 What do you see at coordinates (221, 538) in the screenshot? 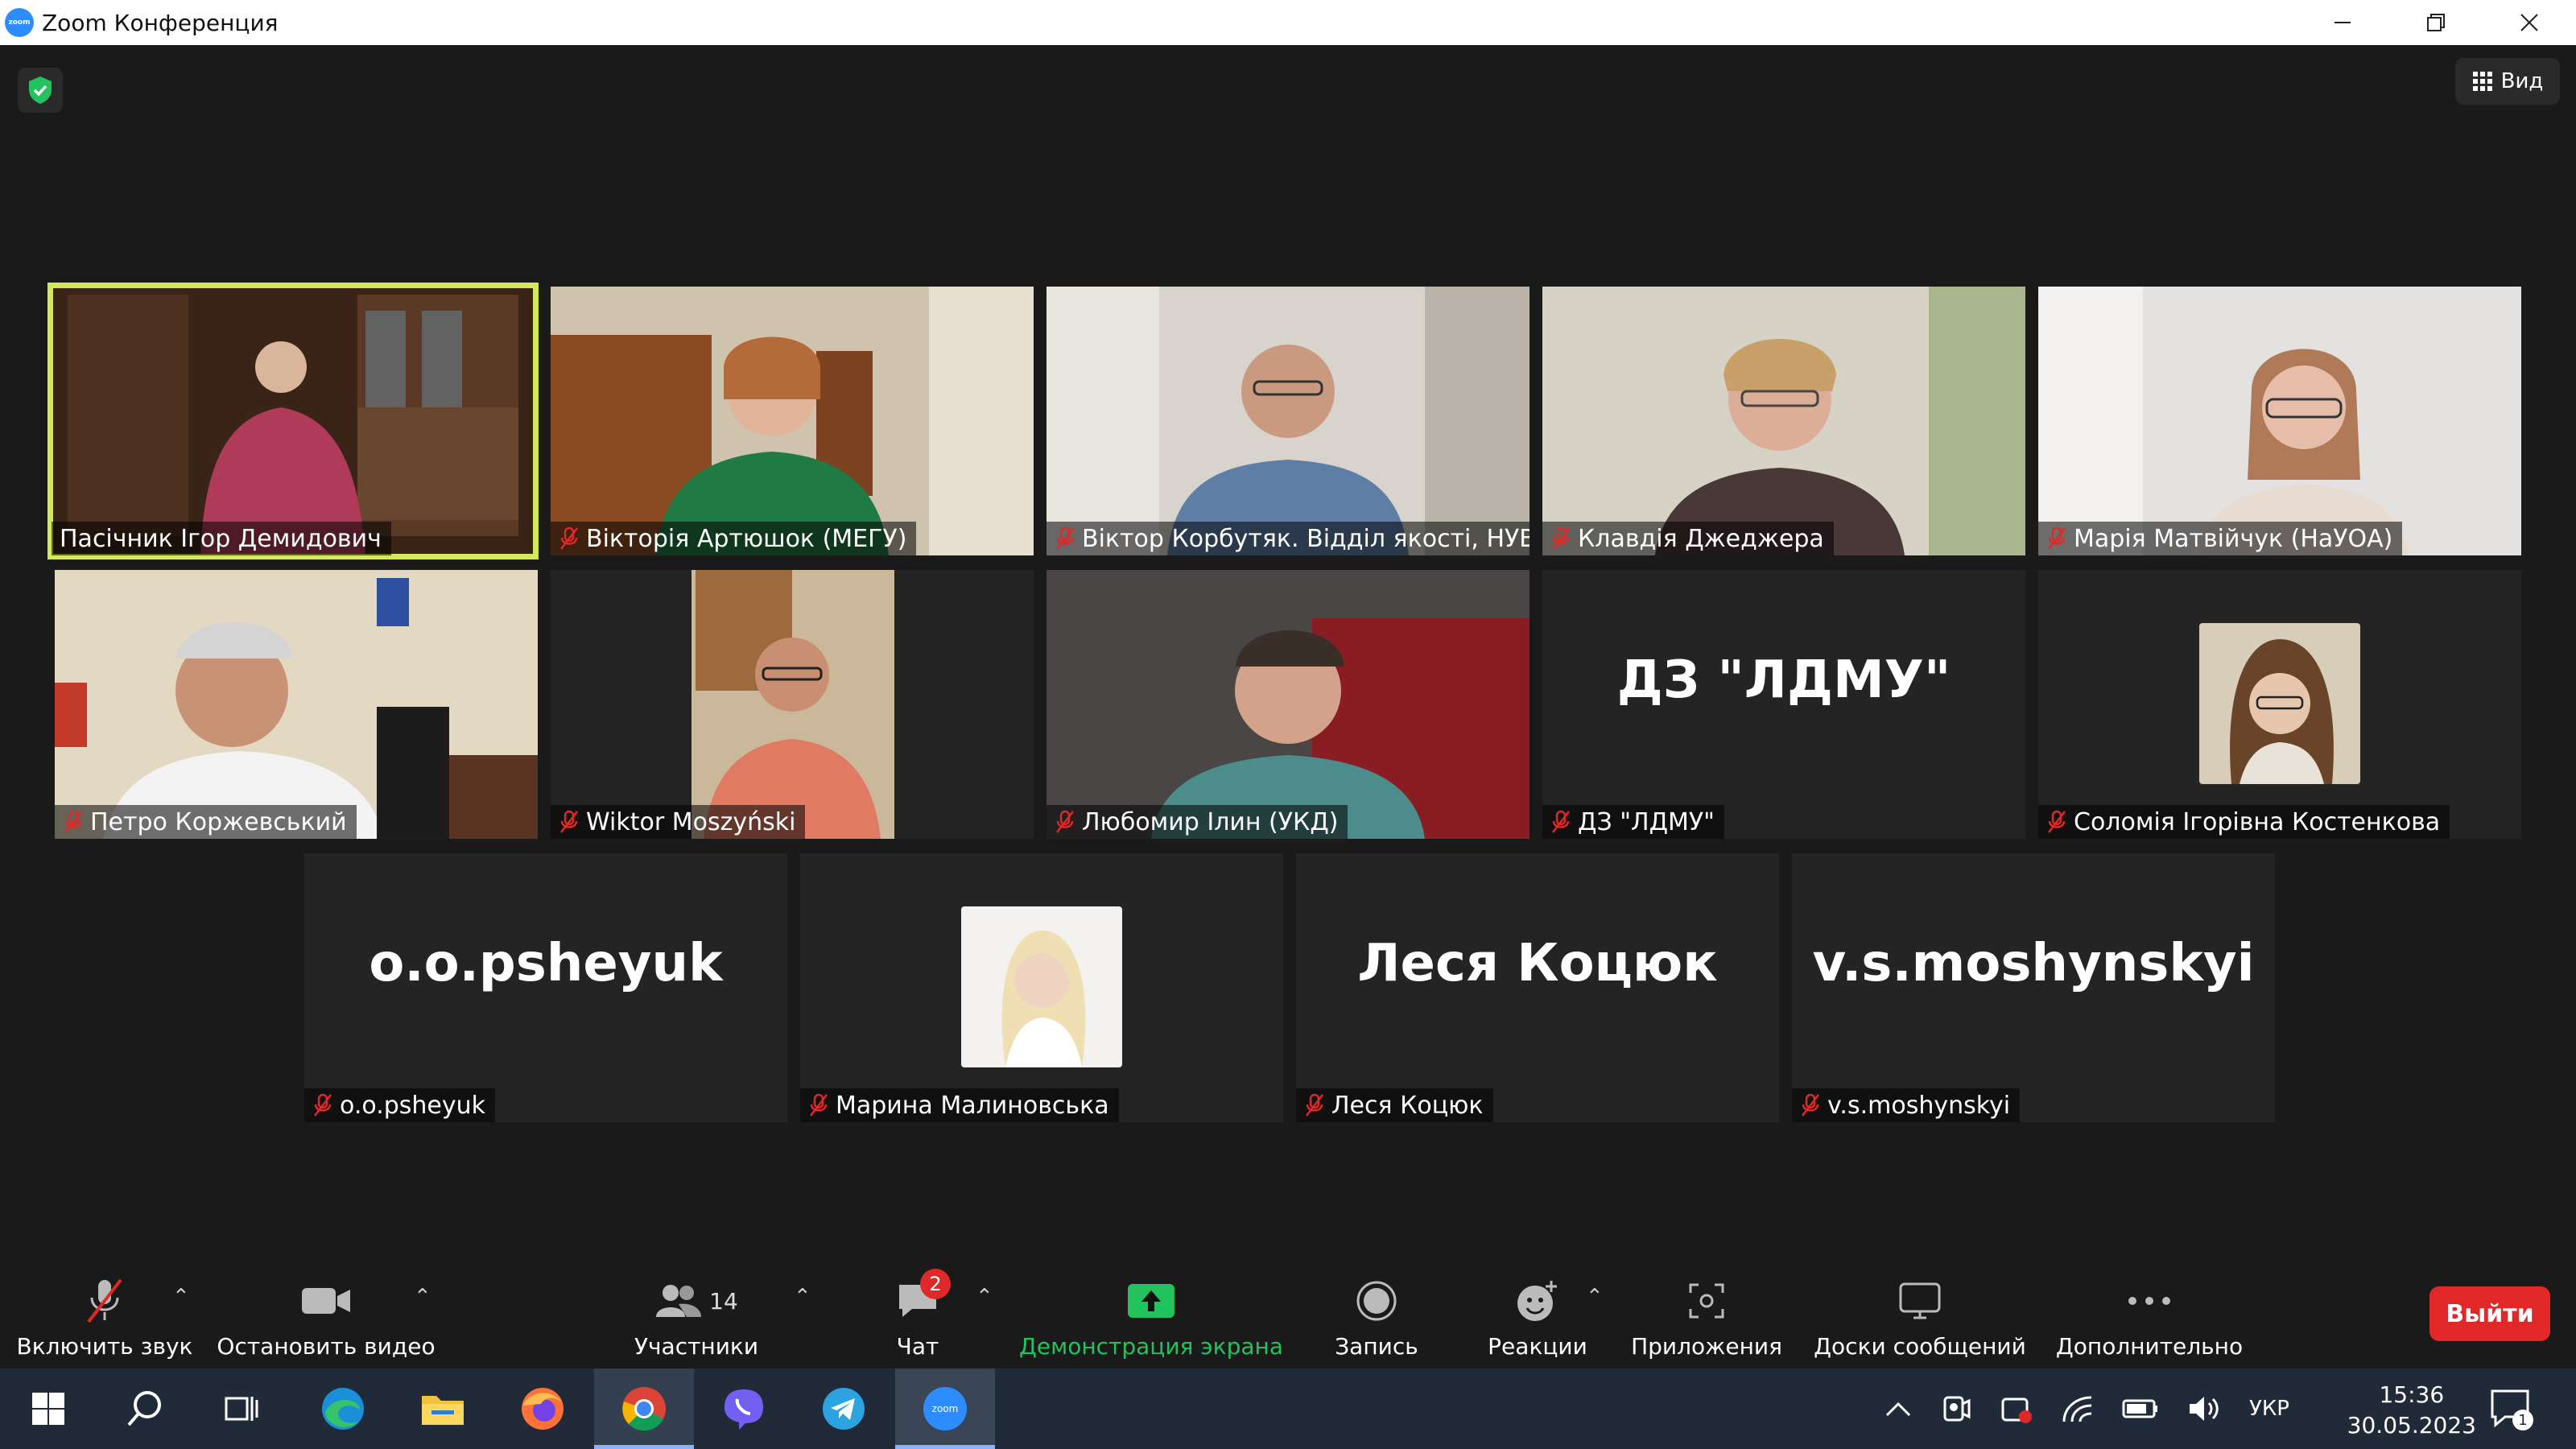
I see `participant-name: Пасічник Ігор Демидович` at bounding box center [221, 538].